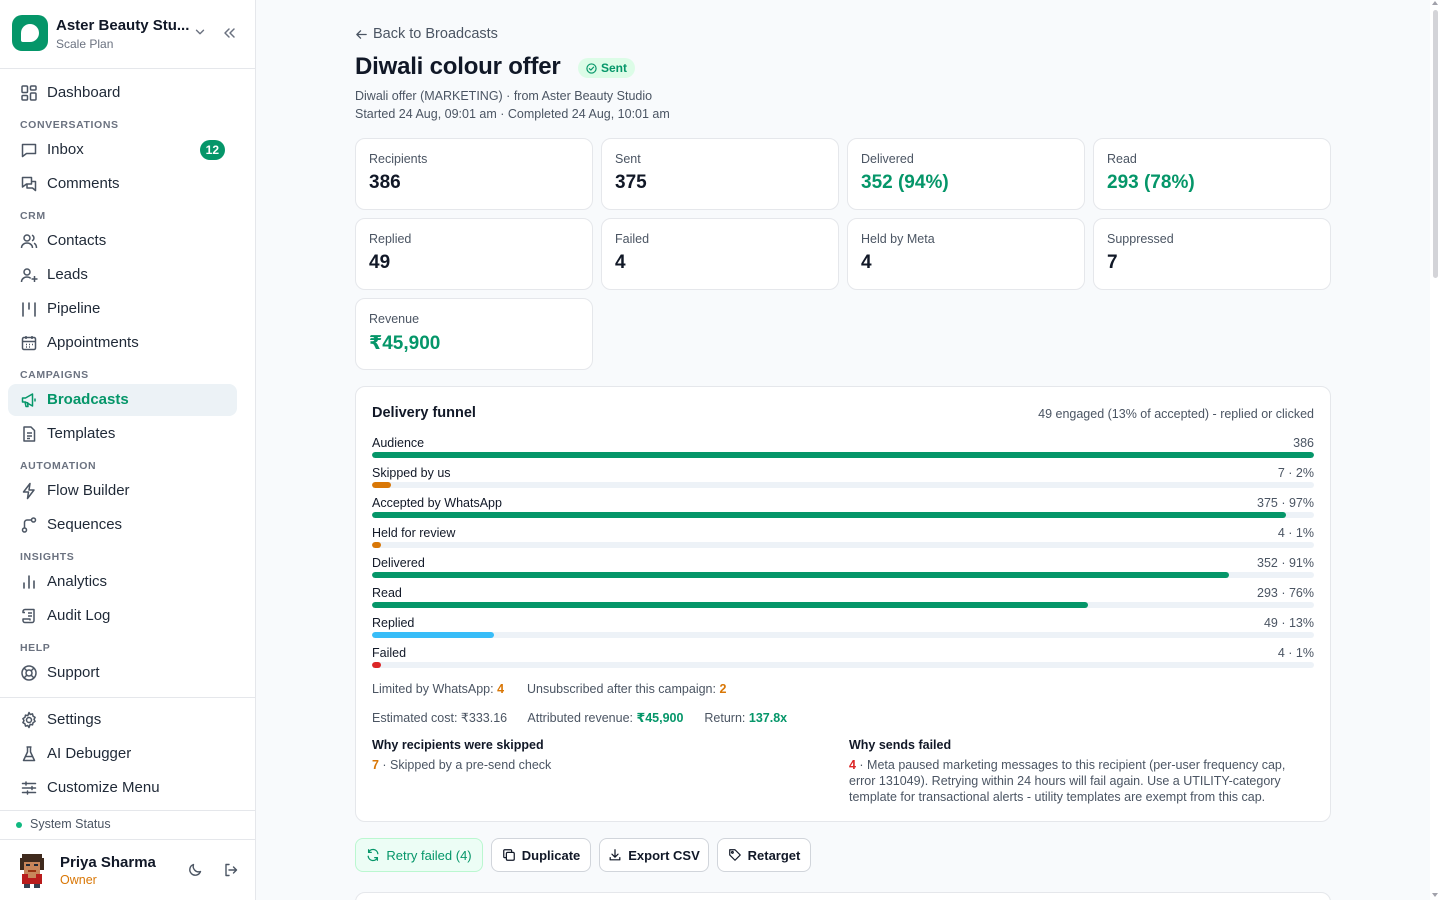 The width and height of the screenshot is (1440, 900). I want to click on sidebar-item-sequences: Sequences, so click(122, 525).